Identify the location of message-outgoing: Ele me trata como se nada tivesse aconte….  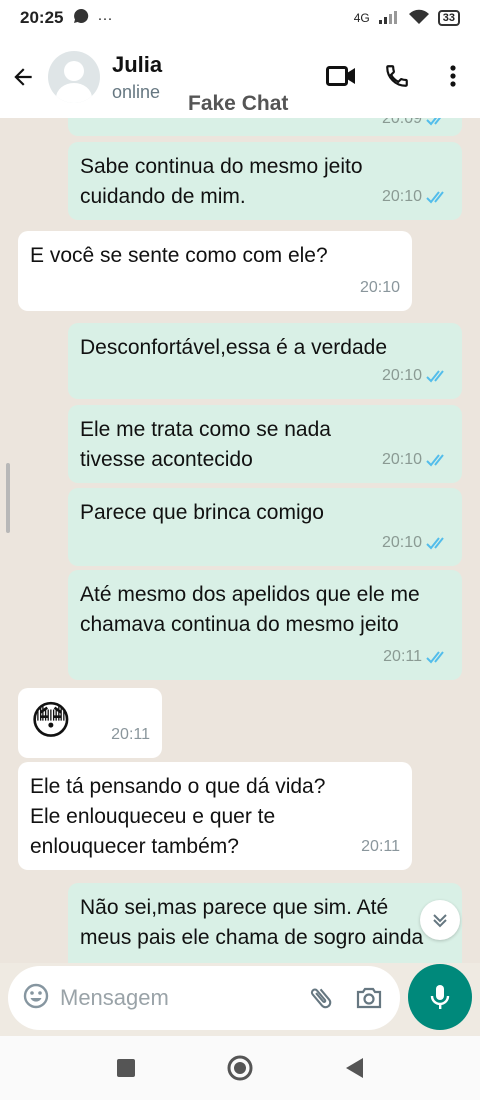
(265, 444).